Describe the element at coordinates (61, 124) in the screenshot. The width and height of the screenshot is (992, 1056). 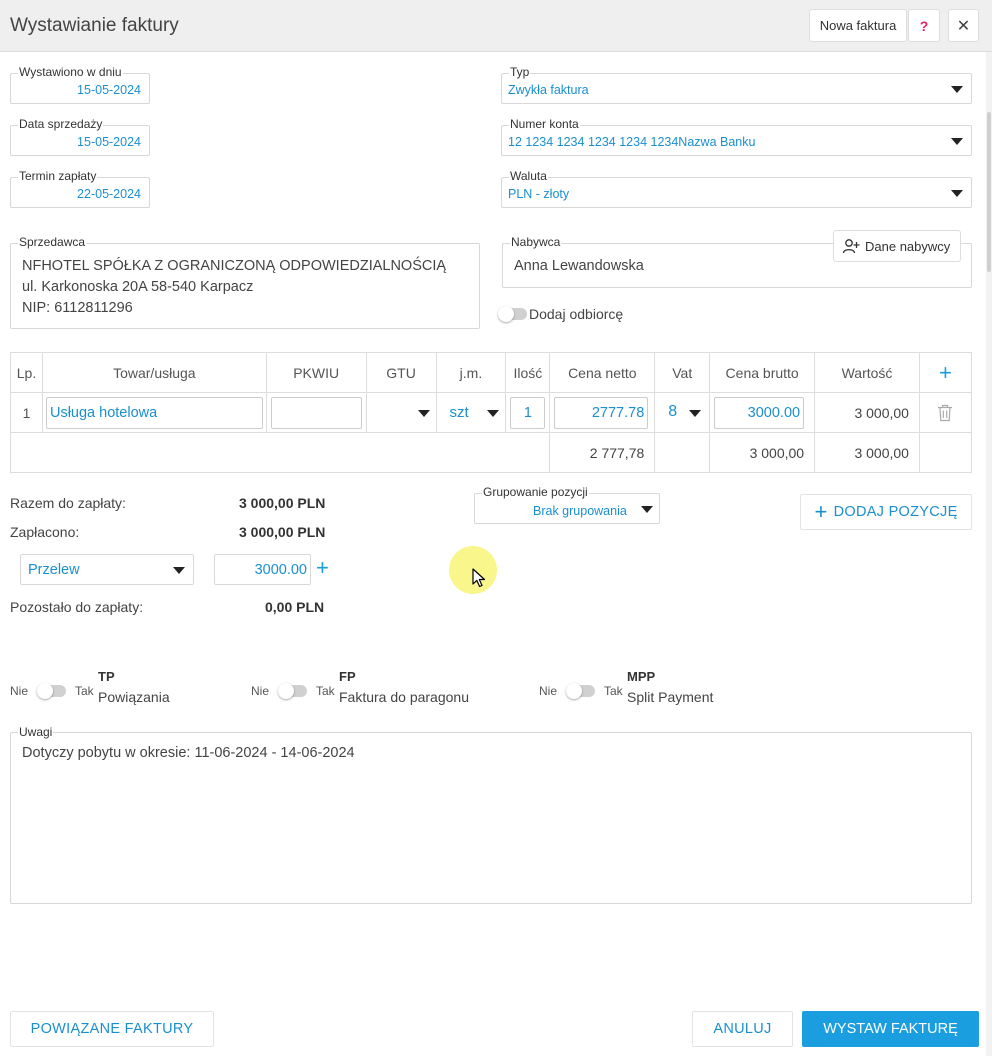
I see `sale-date-label: Data sprzedaży` at that location.